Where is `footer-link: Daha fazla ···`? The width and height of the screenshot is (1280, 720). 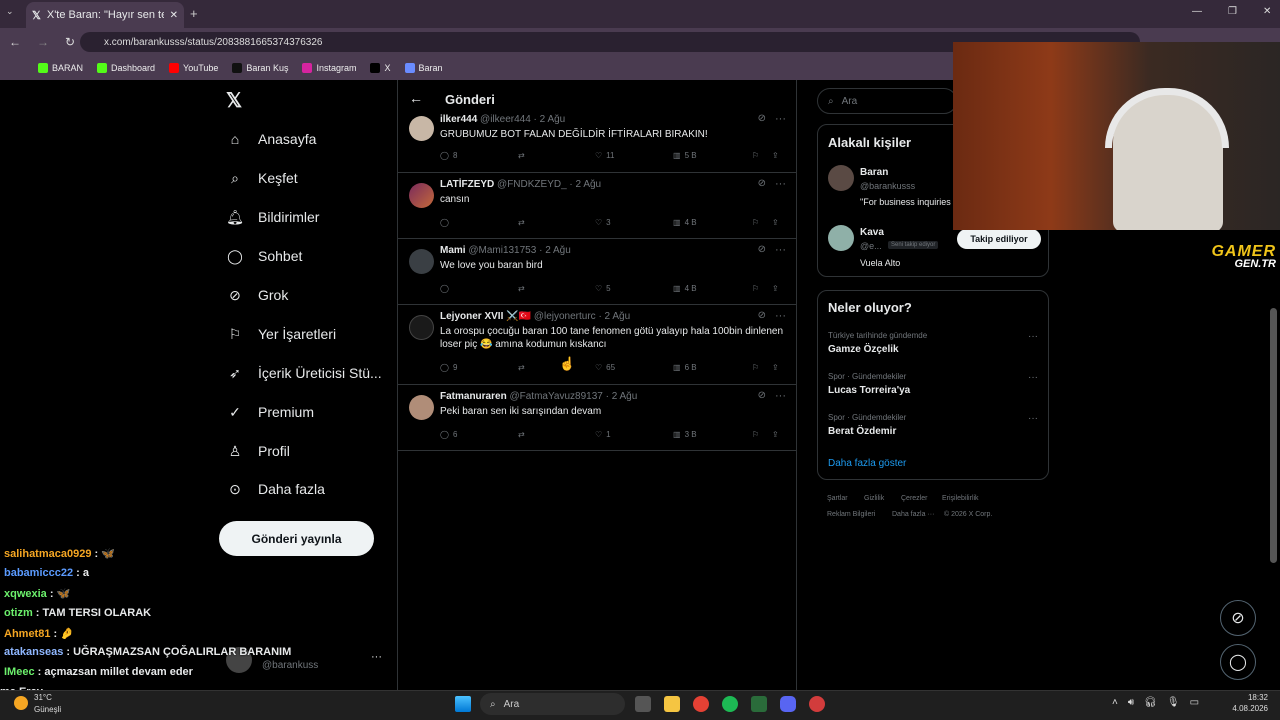
footer-link: Daha fazla ··· is located at coordinates (913, 514).